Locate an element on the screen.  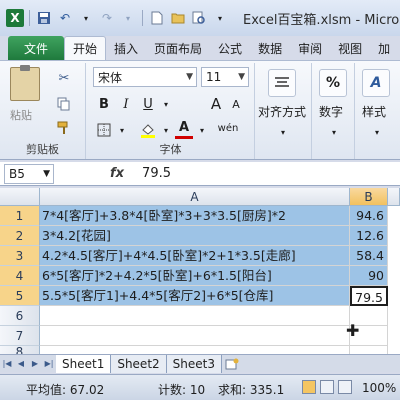
column-header-c is located at coordinates (394, 197).